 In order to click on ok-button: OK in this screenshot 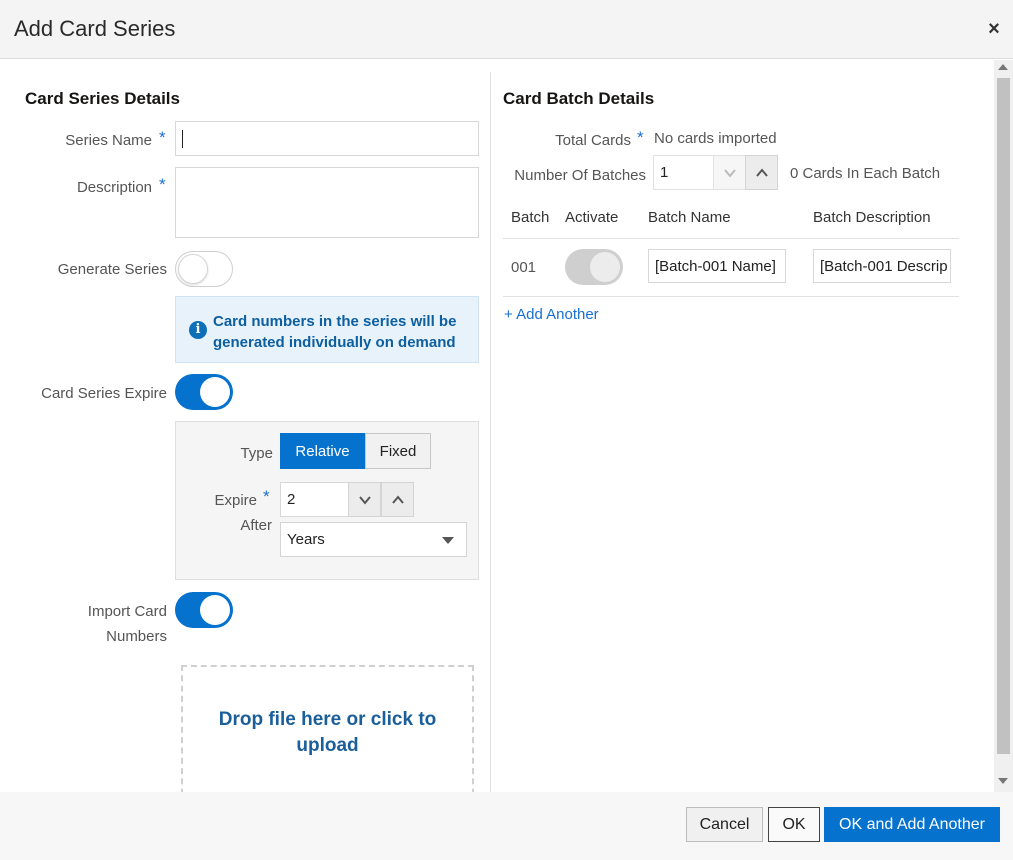, I will do `click(794, 824)`.